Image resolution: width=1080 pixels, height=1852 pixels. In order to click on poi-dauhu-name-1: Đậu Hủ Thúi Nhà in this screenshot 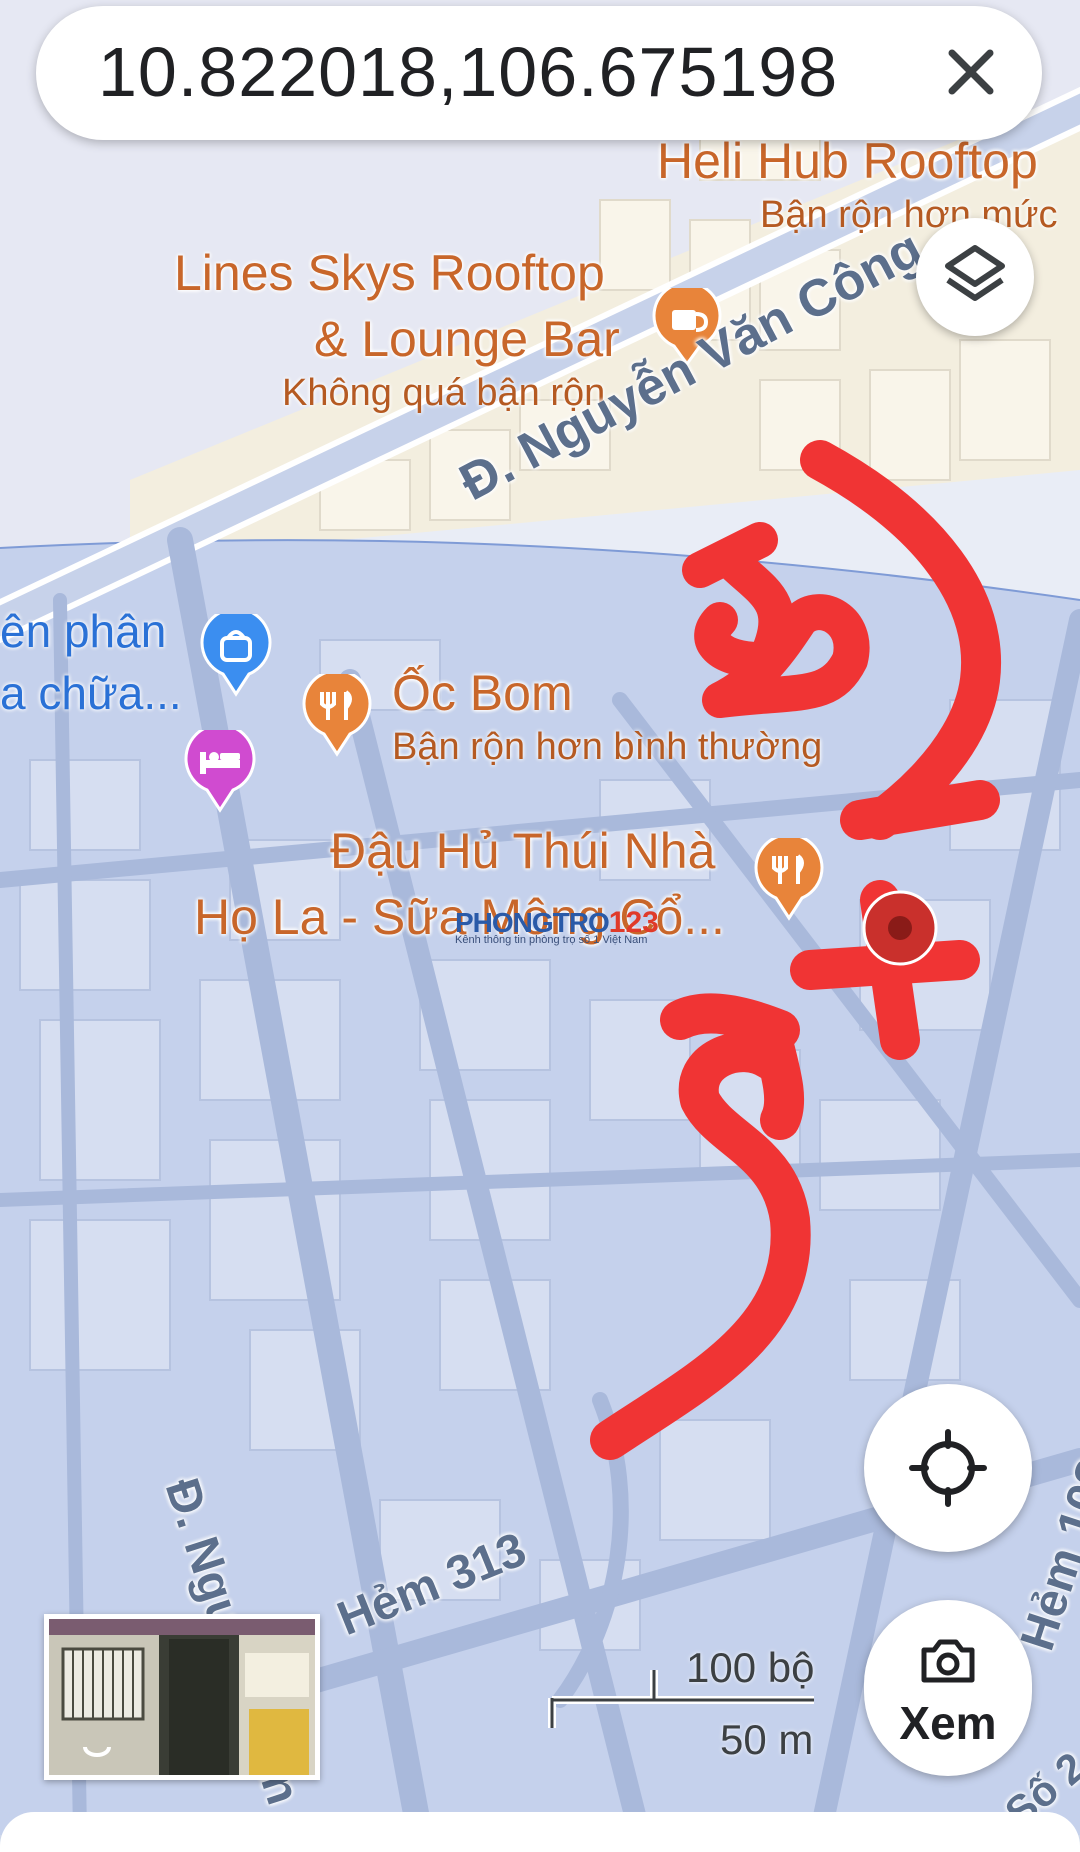, I will do `click(522, 851)`.